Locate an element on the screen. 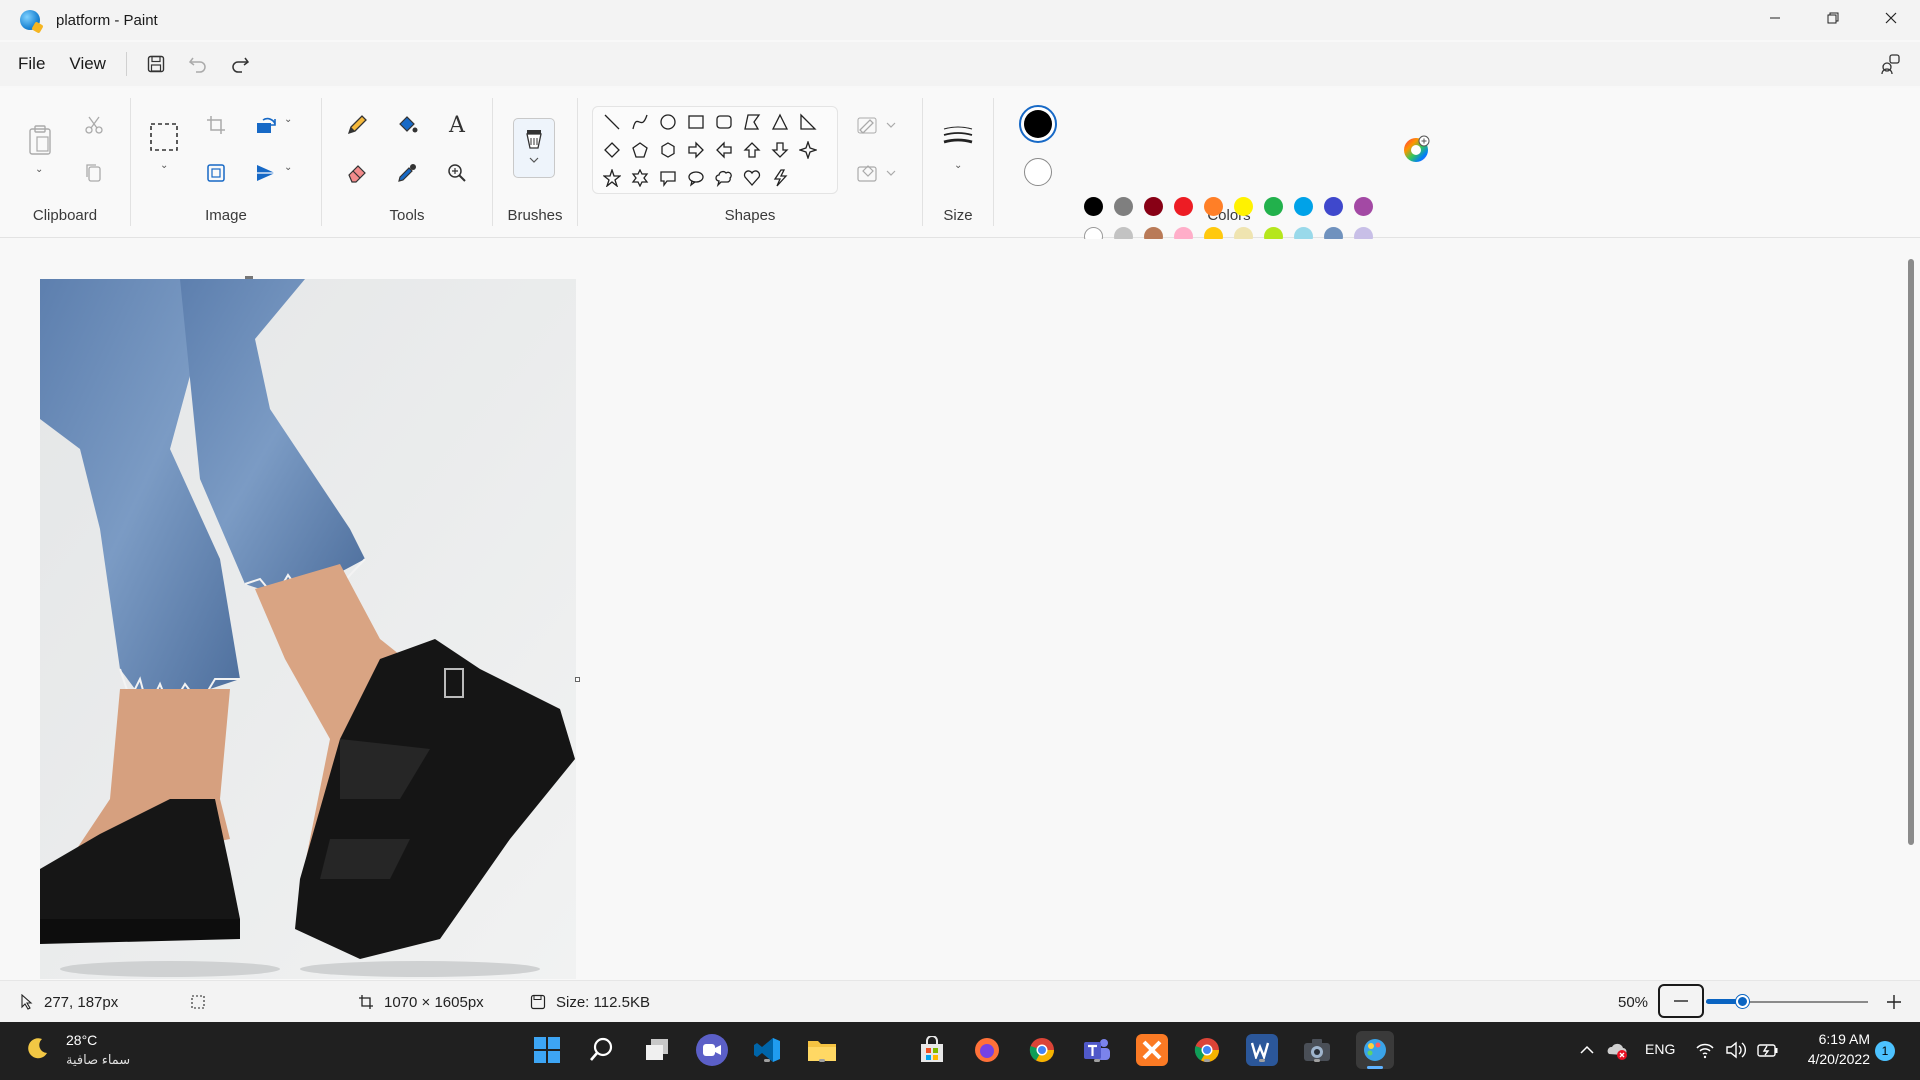  save-button is located at coordinates (156, 64).